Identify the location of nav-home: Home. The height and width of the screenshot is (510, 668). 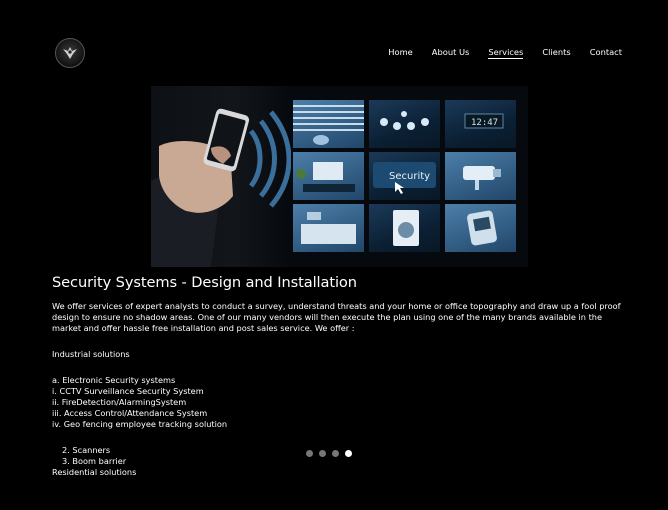
(400, 52).